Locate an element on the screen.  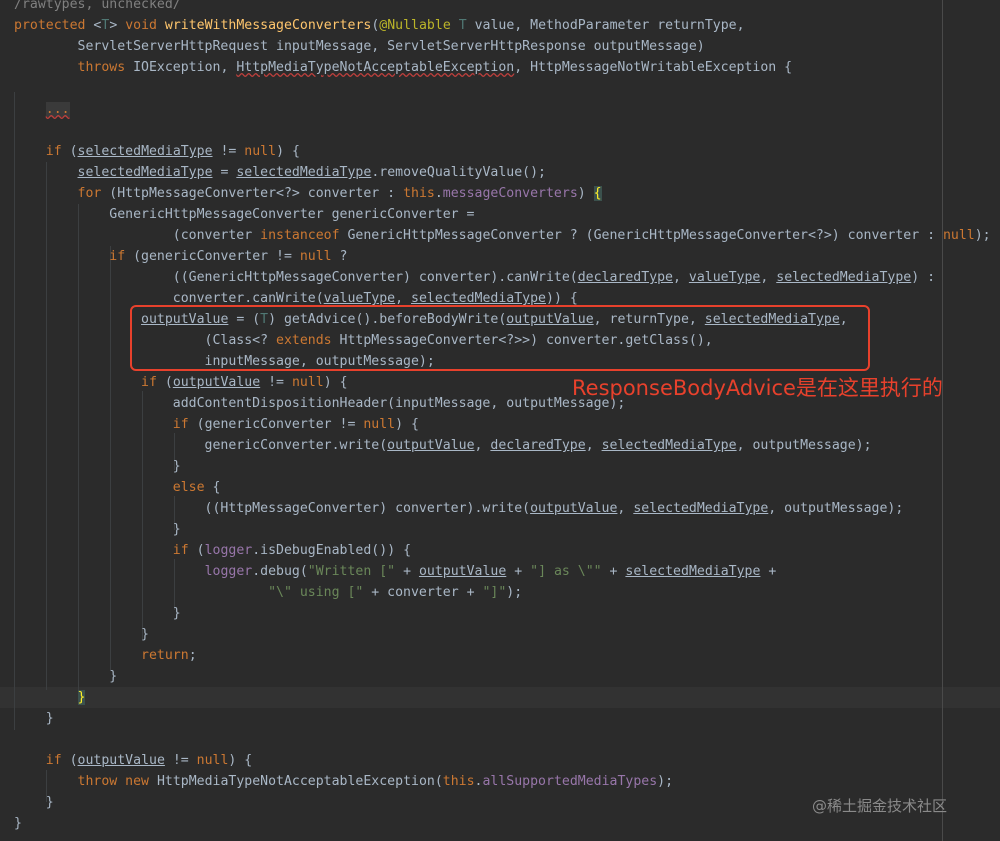
code-token: new is located at coordinates (141, 781).